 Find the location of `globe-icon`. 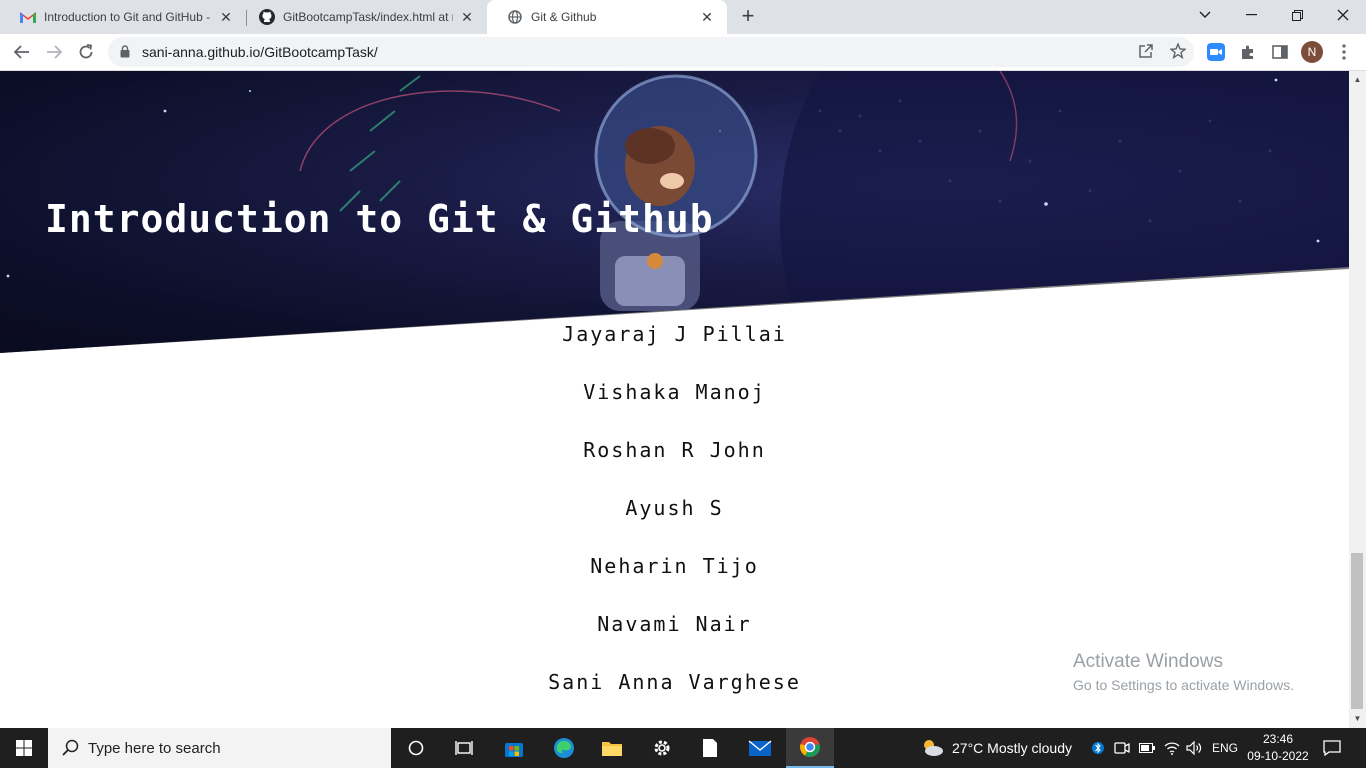

globe-icon is located at coordinates (515, 17).